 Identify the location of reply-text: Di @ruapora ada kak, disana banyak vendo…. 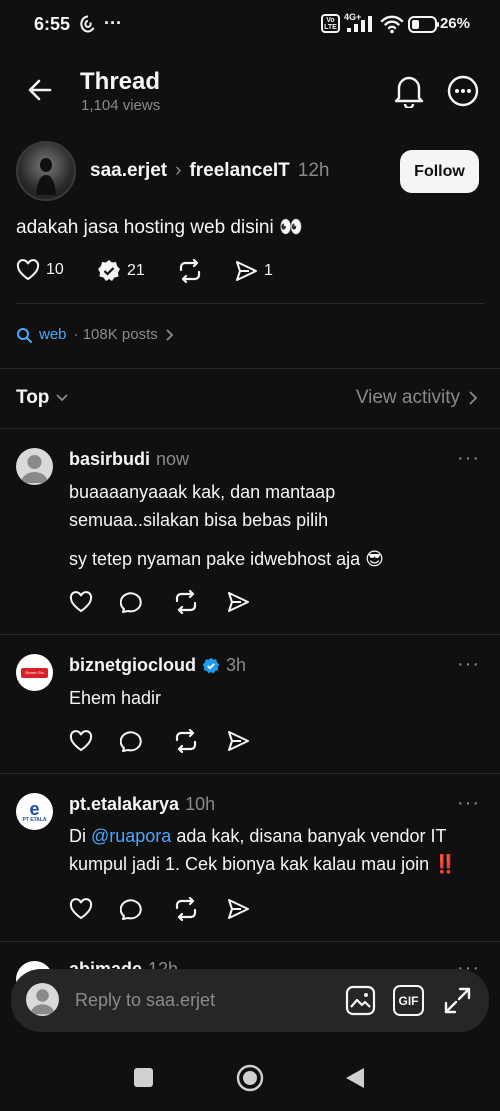
(263, 850).